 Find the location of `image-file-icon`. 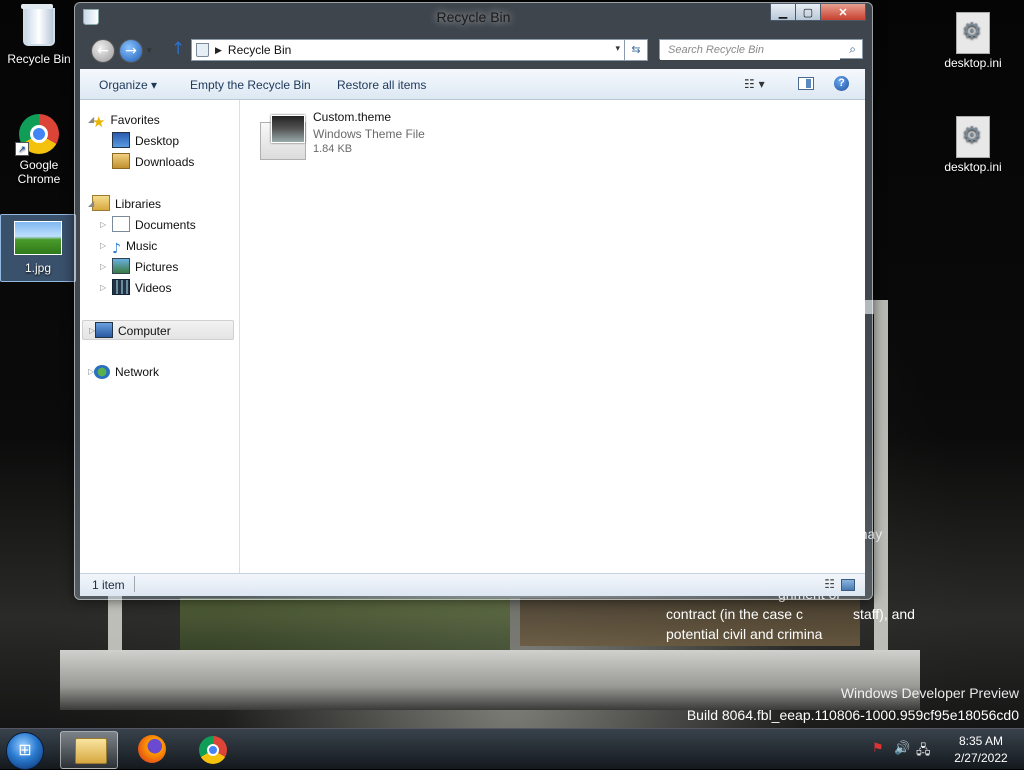

image-file-icon is located at coordinates (38, 238).